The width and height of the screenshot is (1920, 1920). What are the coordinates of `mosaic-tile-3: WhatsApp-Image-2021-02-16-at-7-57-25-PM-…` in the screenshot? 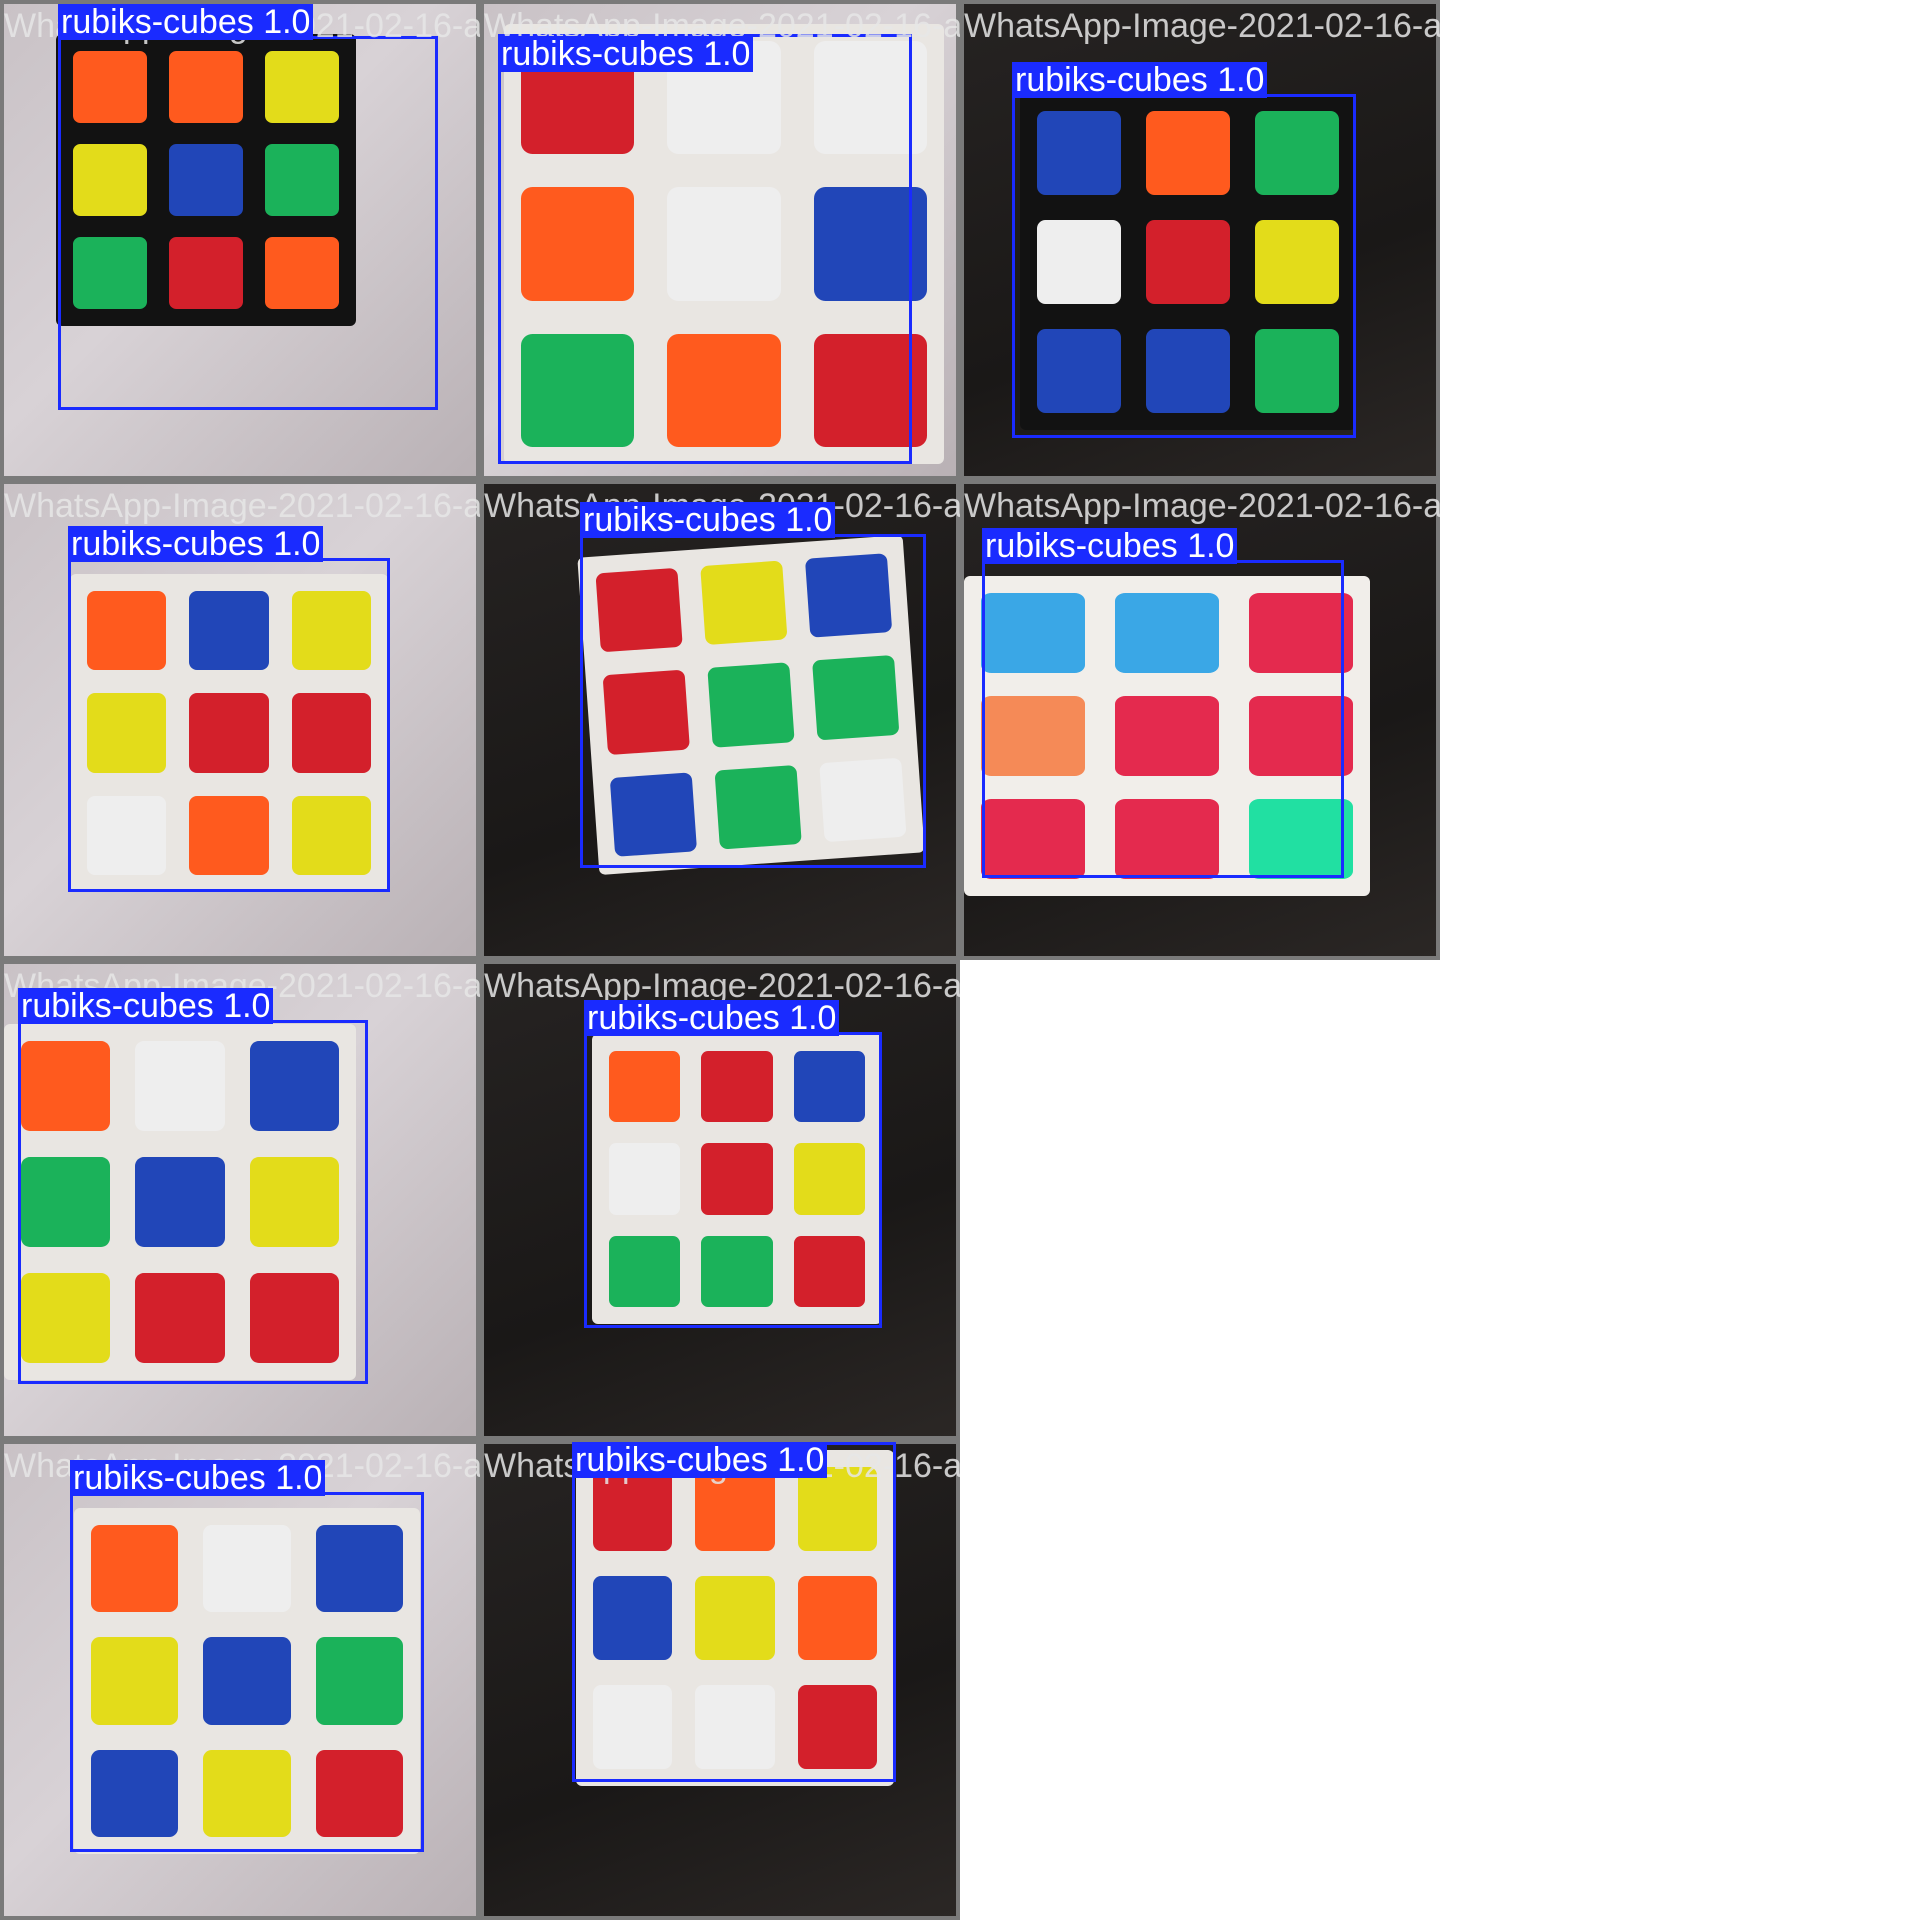 It's located at (1200, 240).